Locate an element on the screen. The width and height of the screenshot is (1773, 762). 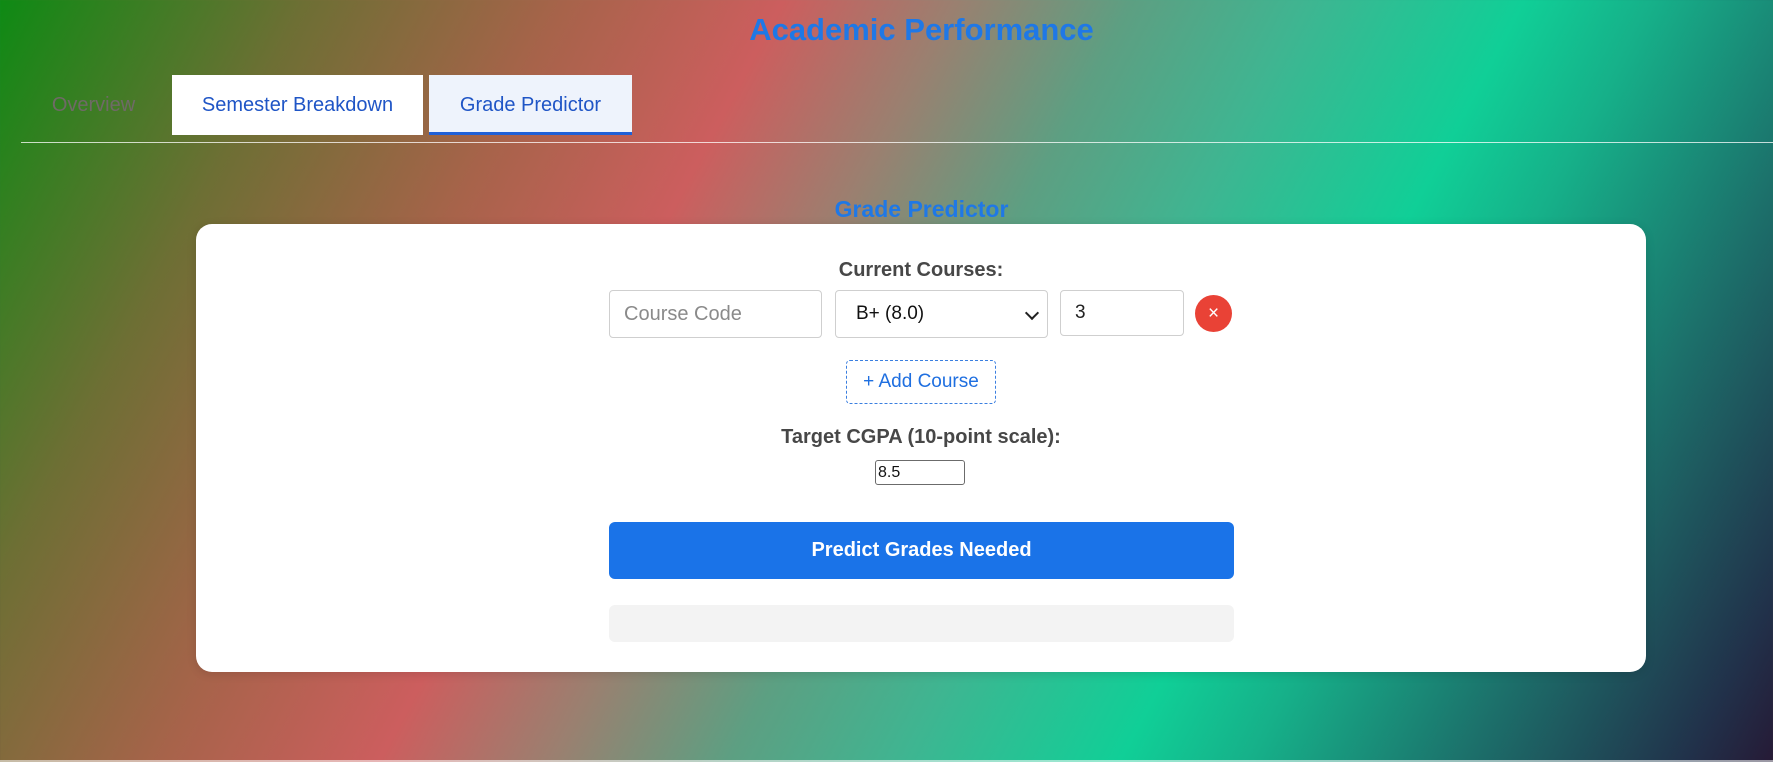
tab-semester-breakdown: Semester Breakdown is located at coordinates (297, 105).